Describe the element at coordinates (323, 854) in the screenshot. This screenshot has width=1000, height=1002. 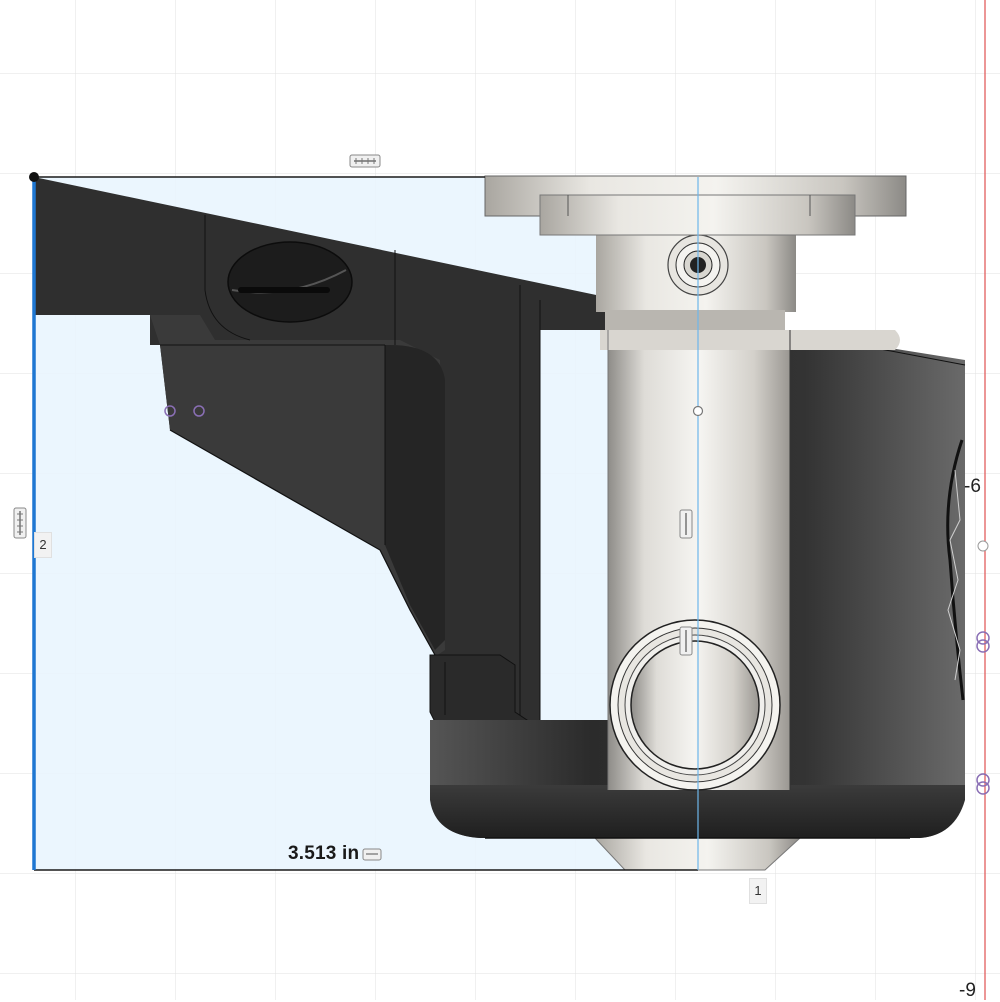
I see `dimension-value: 3.513 in` at that location.